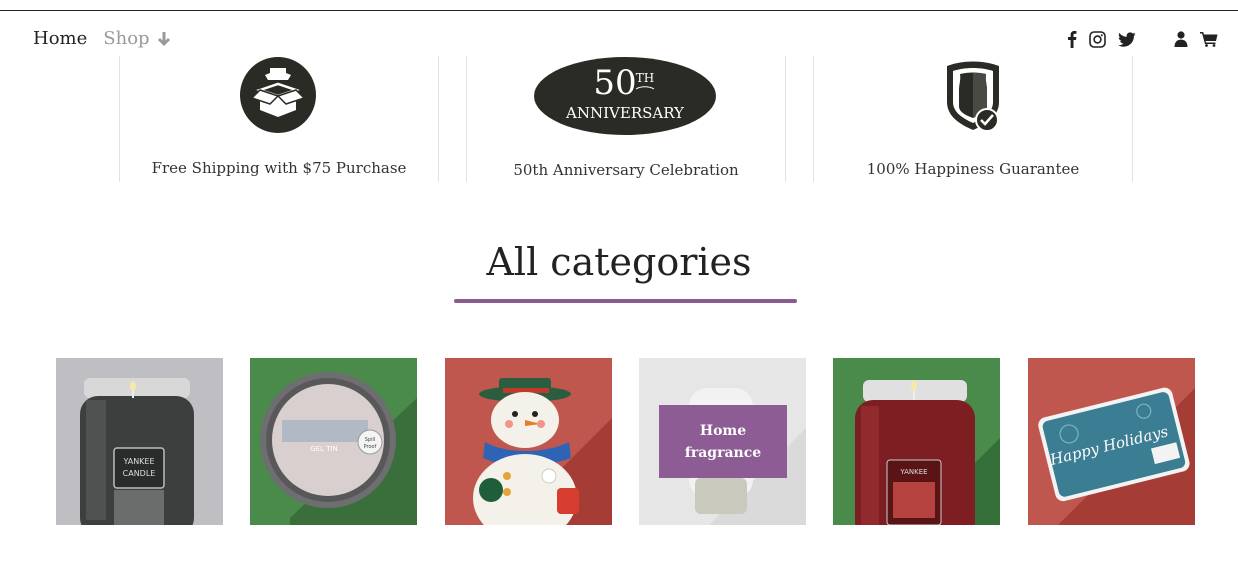 The image size is (1238, 582). What do you see at coordinates (278, 95) in the screenshot?
I see `box-icon` at bounding box center [278, 95].